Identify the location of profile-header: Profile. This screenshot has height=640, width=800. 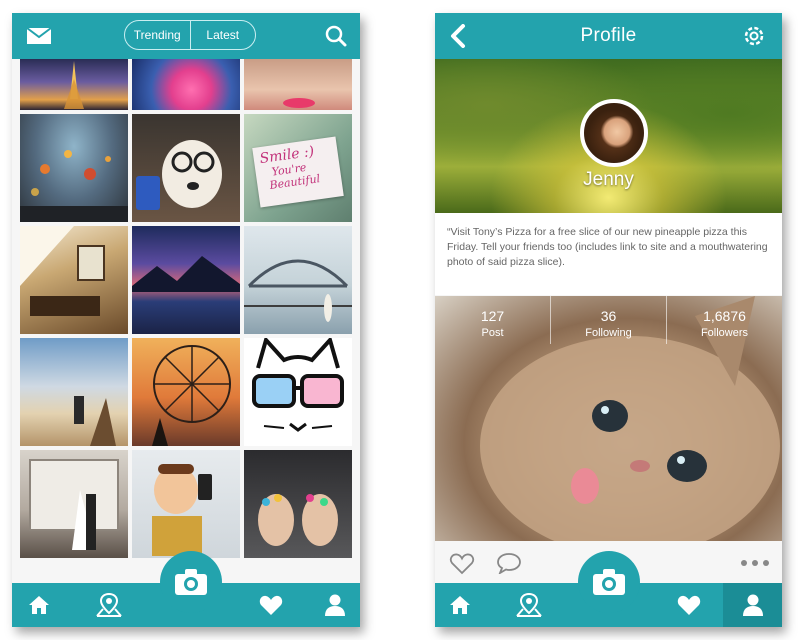
(608, 36).